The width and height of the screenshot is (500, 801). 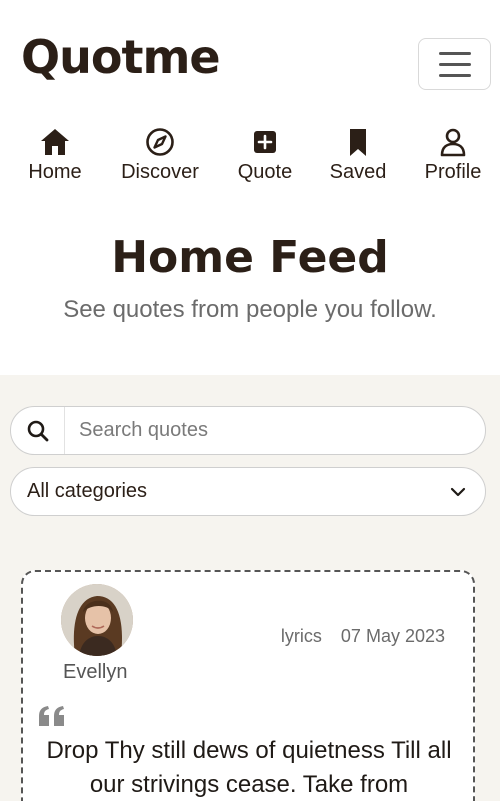 I want to click on nav-item-profile: Profile, so click(x=451, y=155).